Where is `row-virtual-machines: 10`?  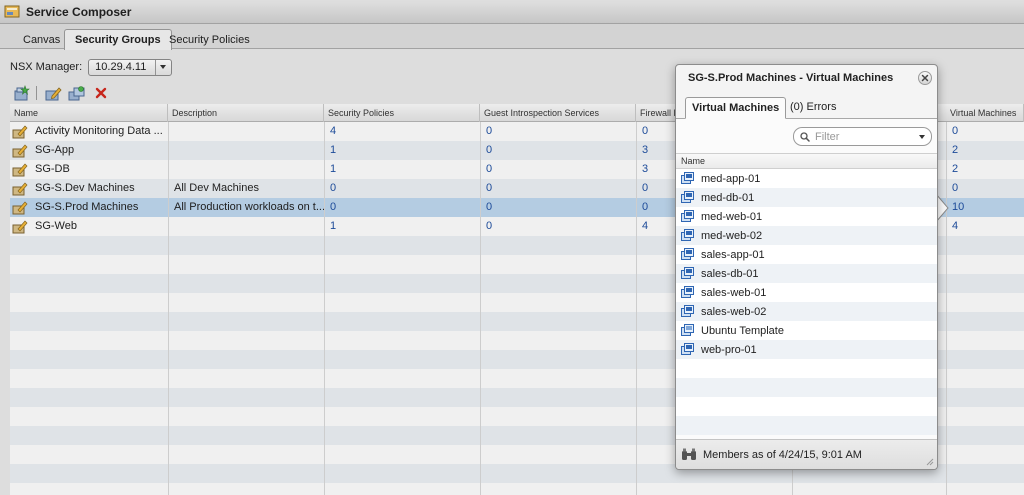 row-virtual-machines: 10 is located at coordinates (985, 207).